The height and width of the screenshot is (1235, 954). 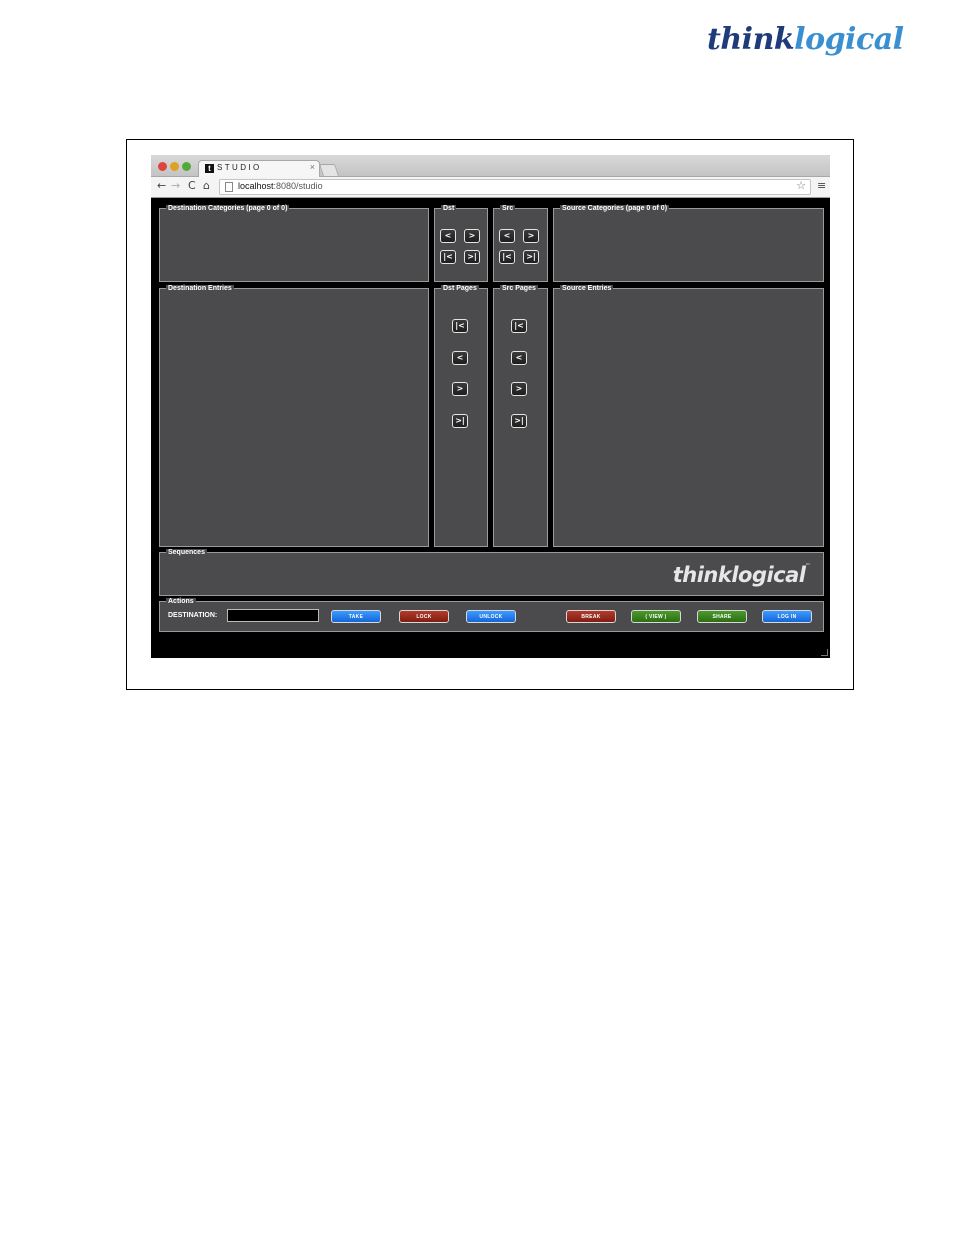 I want to click on forward-arrow-icon: →, so click(x=175, y=185).